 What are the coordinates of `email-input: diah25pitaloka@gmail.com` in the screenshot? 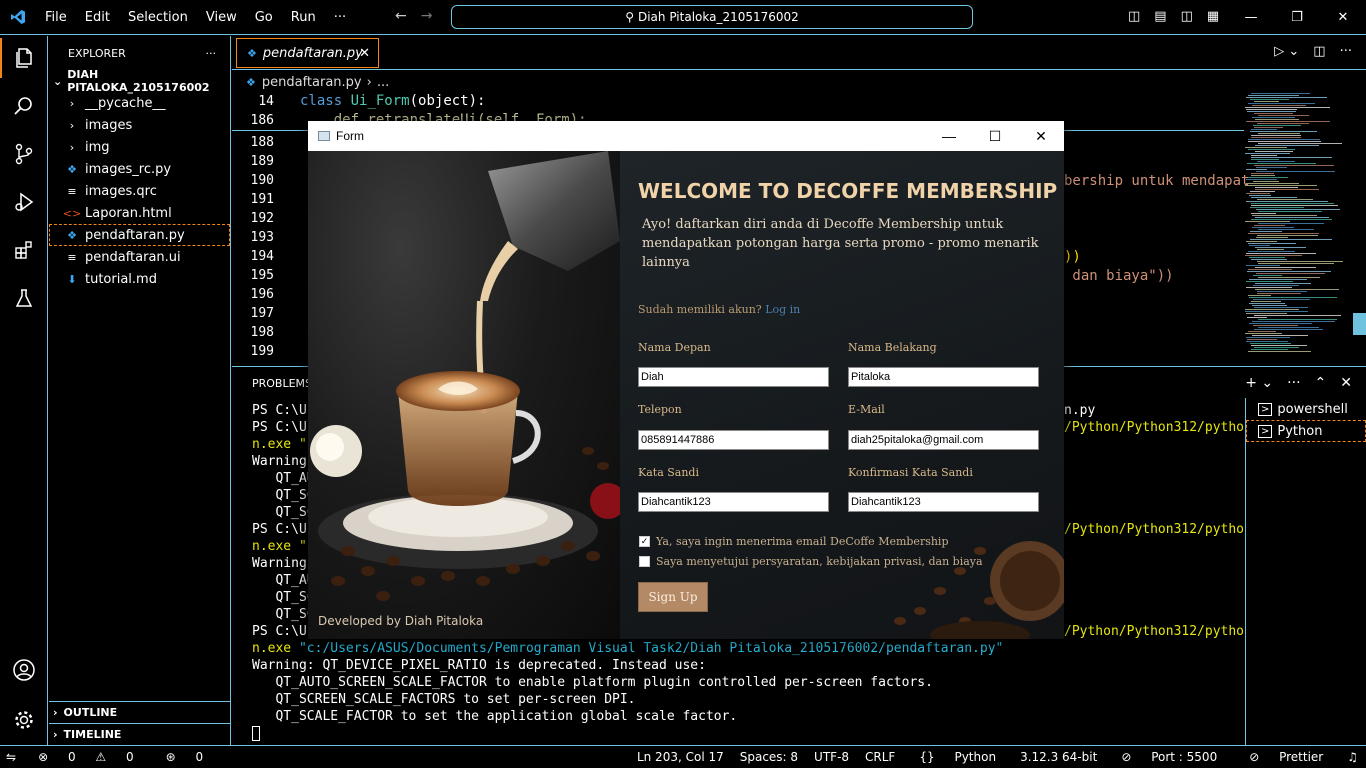 It's located at (943, 440).